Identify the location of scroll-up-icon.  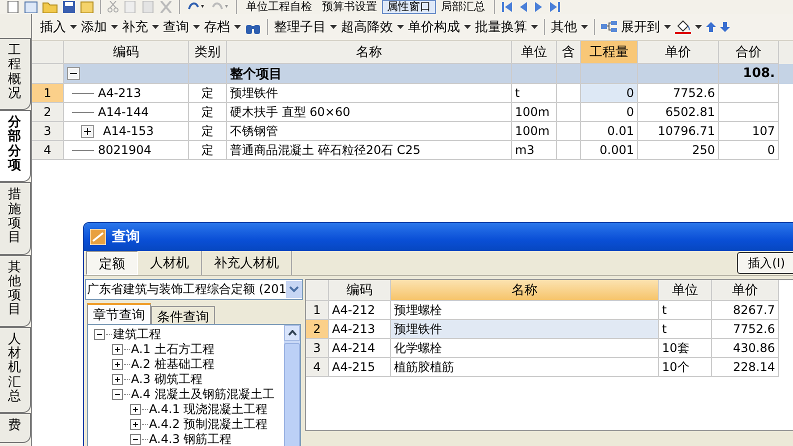
(292, 333).